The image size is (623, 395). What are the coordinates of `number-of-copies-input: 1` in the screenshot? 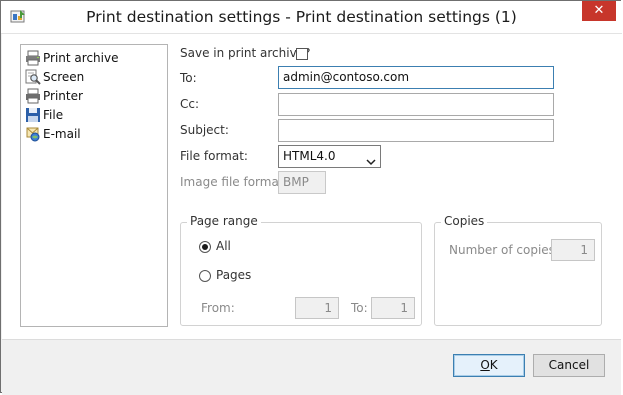 It's located at (573, 250).